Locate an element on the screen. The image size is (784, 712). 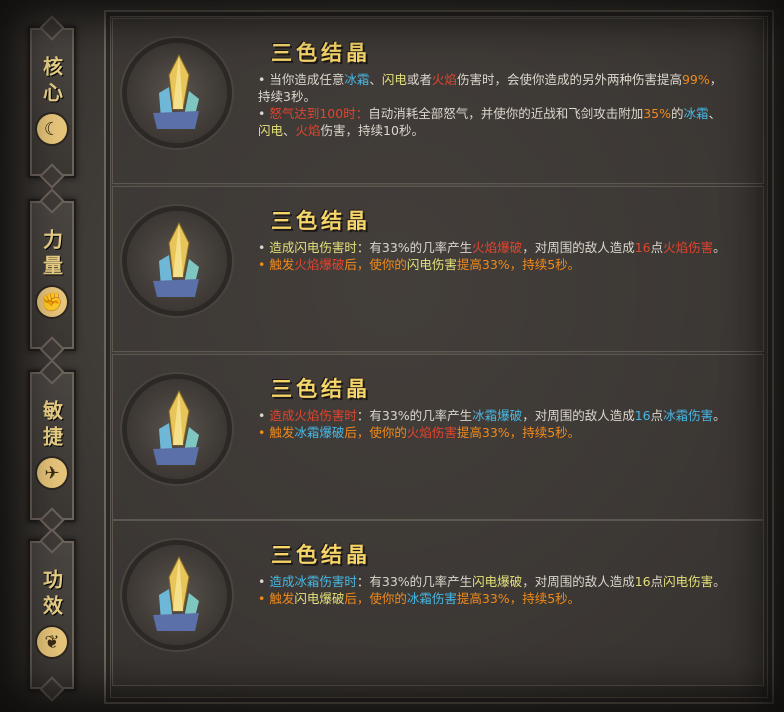
highlighted-term: 怒气达到100时： is located at coordinates (319, 113).